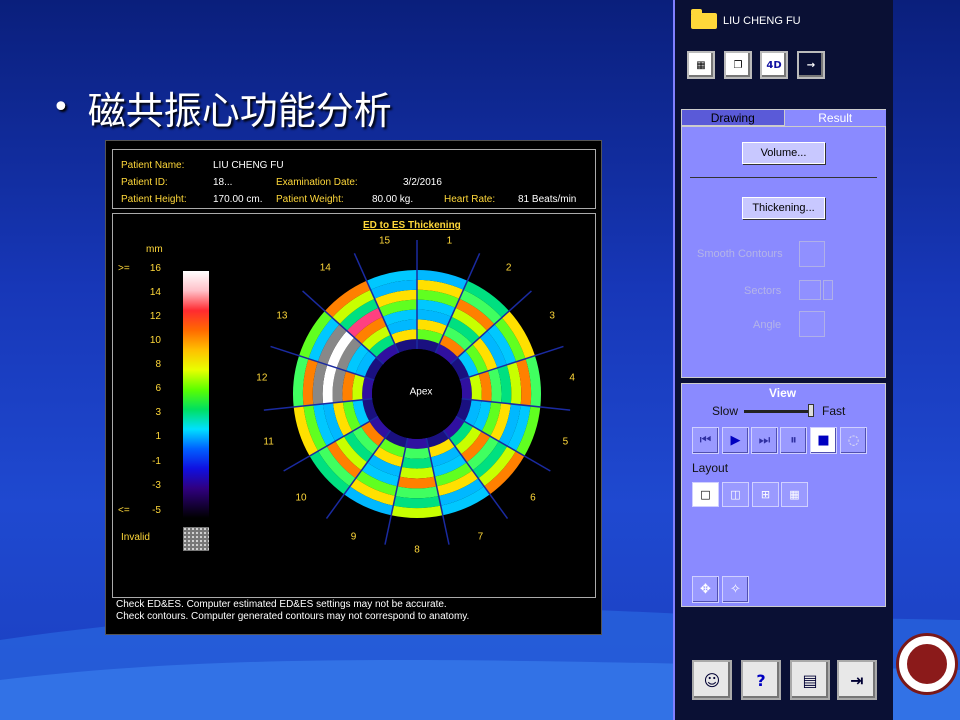  I want to click on time-curve-icon: →, so click(811, 65).